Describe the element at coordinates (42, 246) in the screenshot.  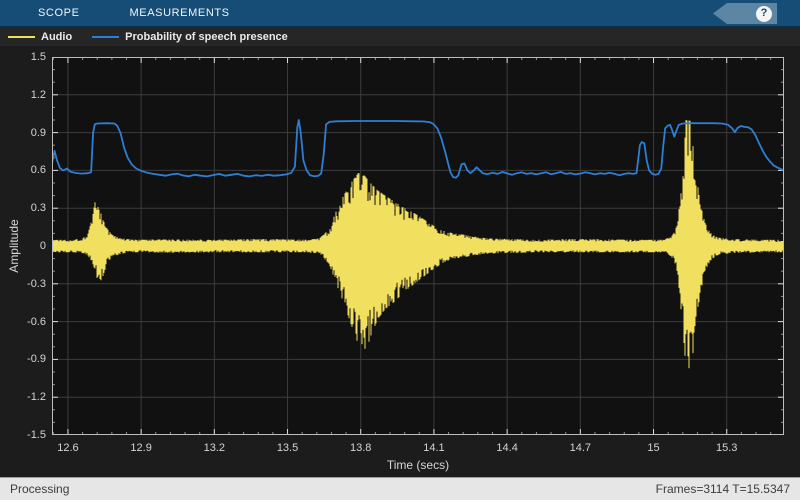
I see `y-tick-label: 0` at that location.